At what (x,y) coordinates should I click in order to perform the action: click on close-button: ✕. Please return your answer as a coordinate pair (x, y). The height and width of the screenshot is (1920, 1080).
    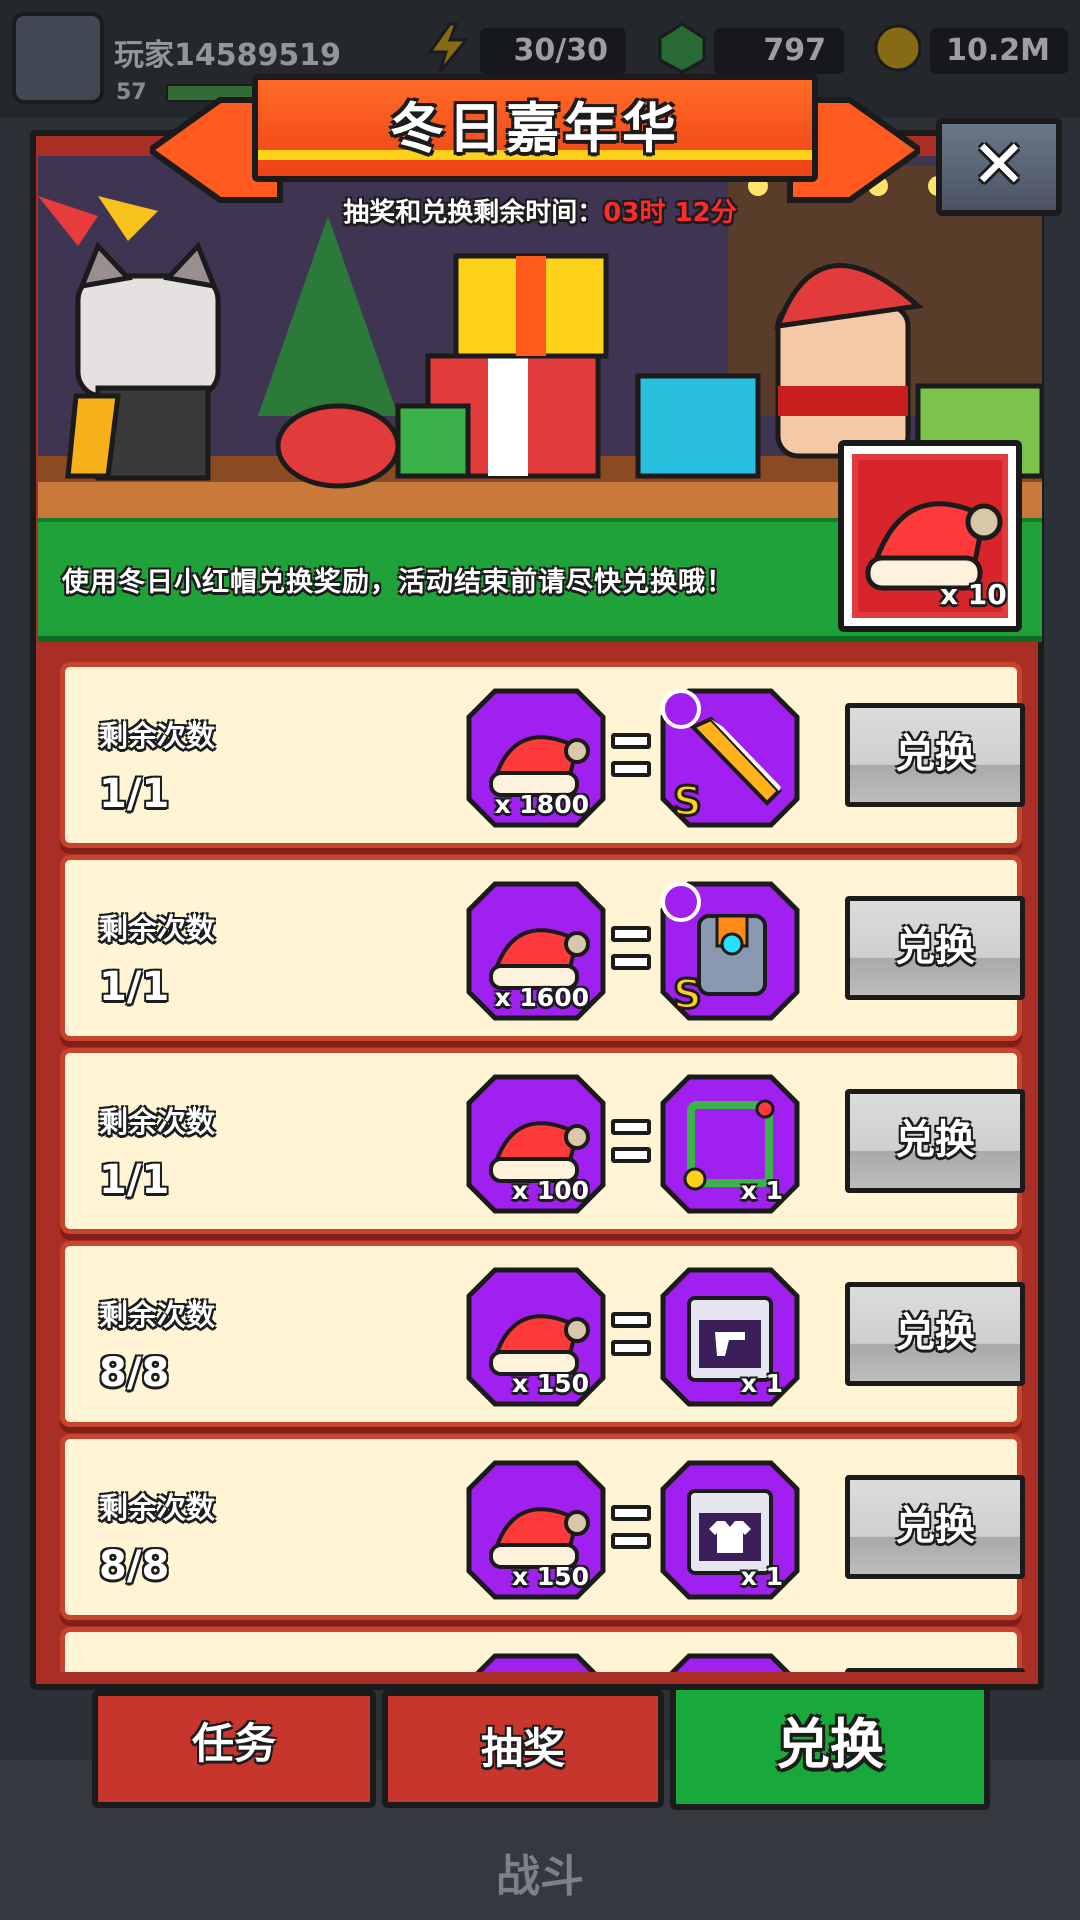
    Looking at the image, I should click on (999, 167).